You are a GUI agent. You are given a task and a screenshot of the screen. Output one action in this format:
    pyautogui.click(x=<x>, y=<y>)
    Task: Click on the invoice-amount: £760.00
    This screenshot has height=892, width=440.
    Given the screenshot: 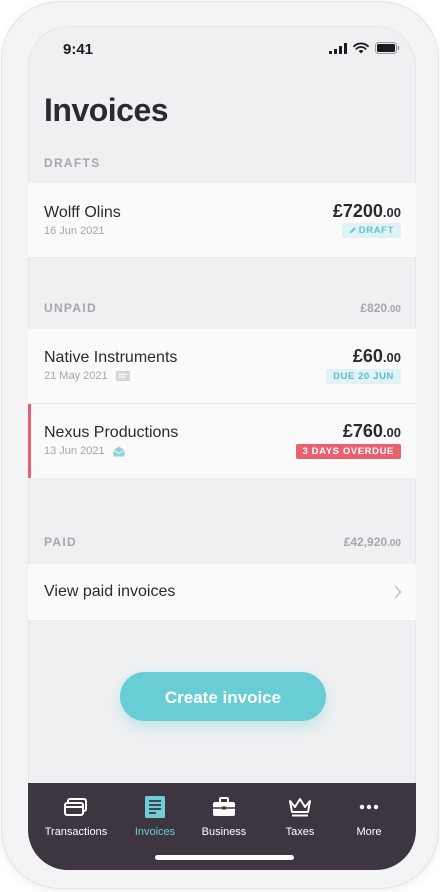 What is the action you would take?
    pyautogui.click(x=372, y=431)
    